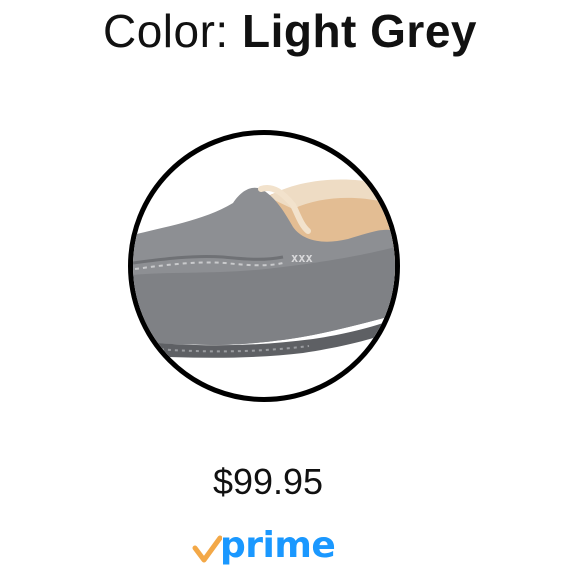 This screenshot has width=580, height=580. I want to click on color-heading: Color: Light Grey, so click(290, 31).